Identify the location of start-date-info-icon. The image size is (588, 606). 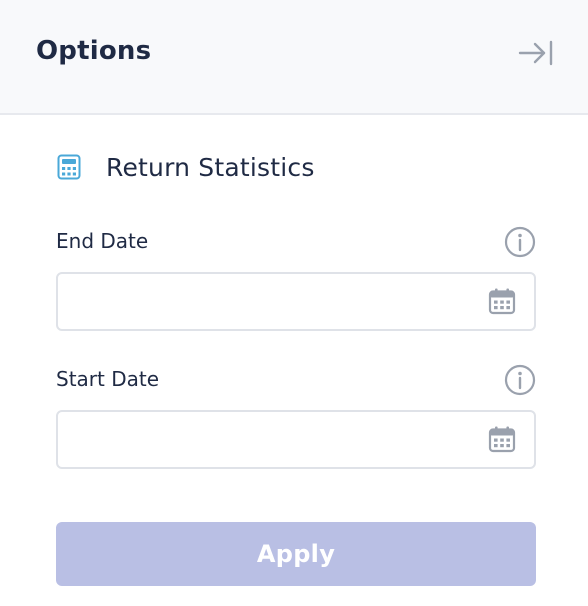
(520, 380).